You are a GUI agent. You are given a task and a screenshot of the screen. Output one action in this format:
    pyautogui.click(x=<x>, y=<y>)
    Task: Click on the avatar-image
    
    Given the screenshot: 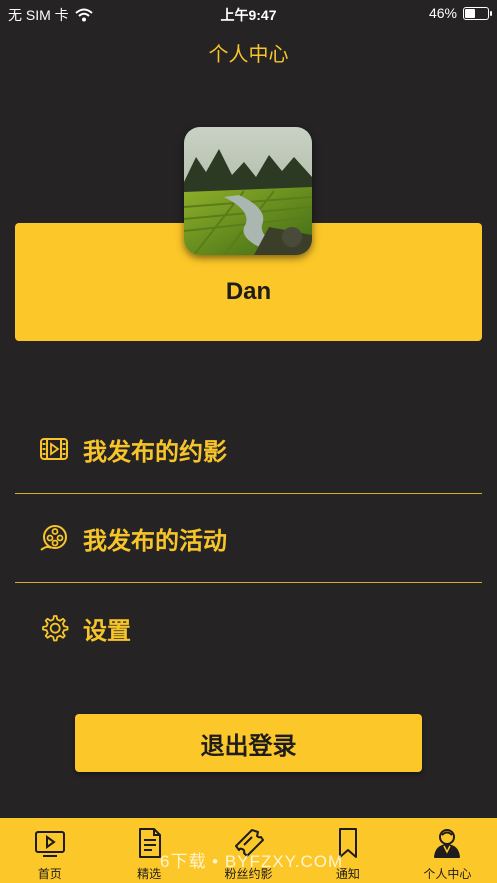 What is the action you would take?
    pyautogui.click(x=248, y=191)
    